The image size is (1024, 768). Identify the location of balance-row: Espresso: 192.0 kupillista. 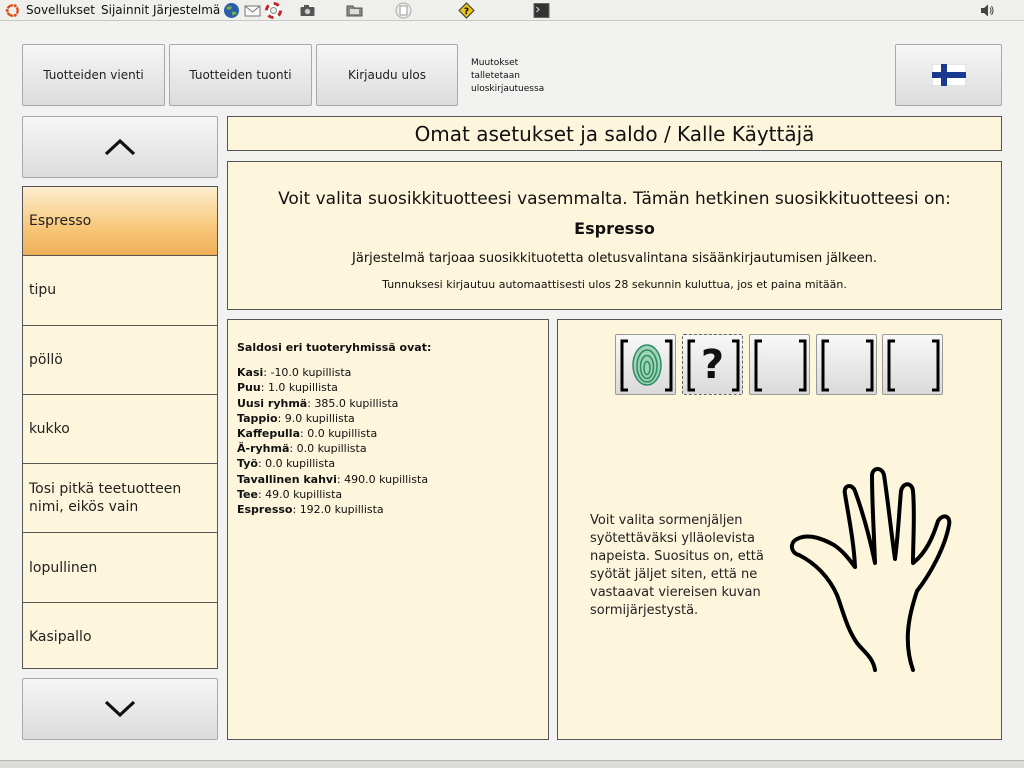
(310, 510).